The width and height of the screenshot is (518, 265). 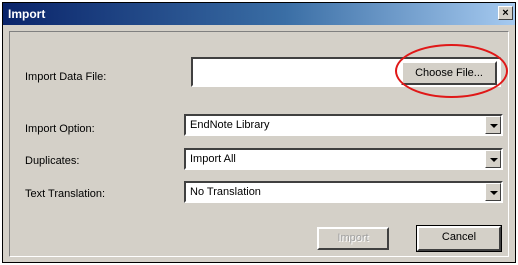 What do you see at coordinates (343, 192) in the screenshot?
I see `text-translation-select: No Translation` at bounding box center [343, 192].